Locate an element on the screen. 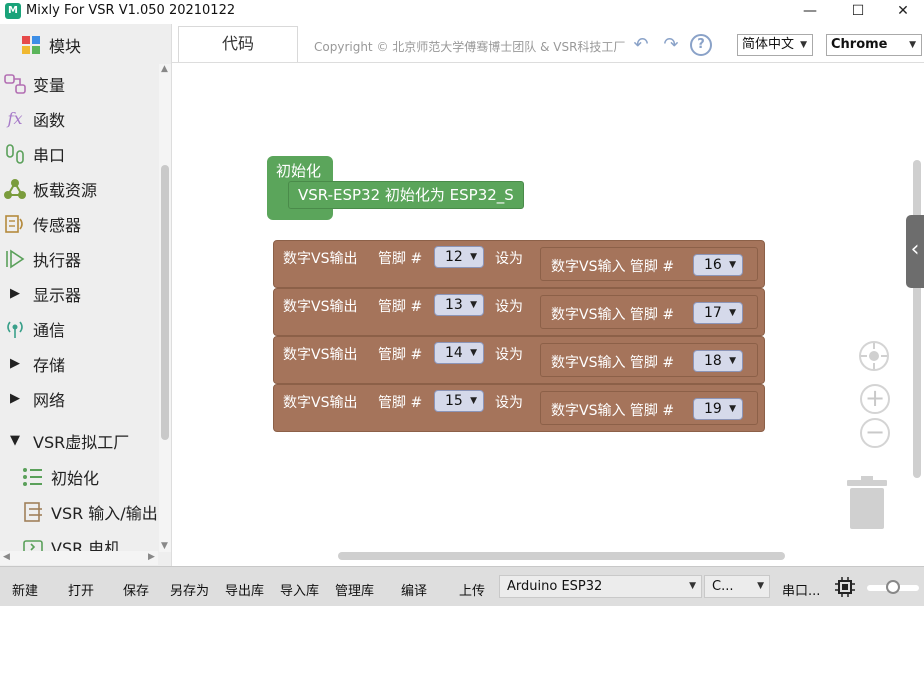  sidebar-item-init: 初始化 is located at coordinates (80, 476).